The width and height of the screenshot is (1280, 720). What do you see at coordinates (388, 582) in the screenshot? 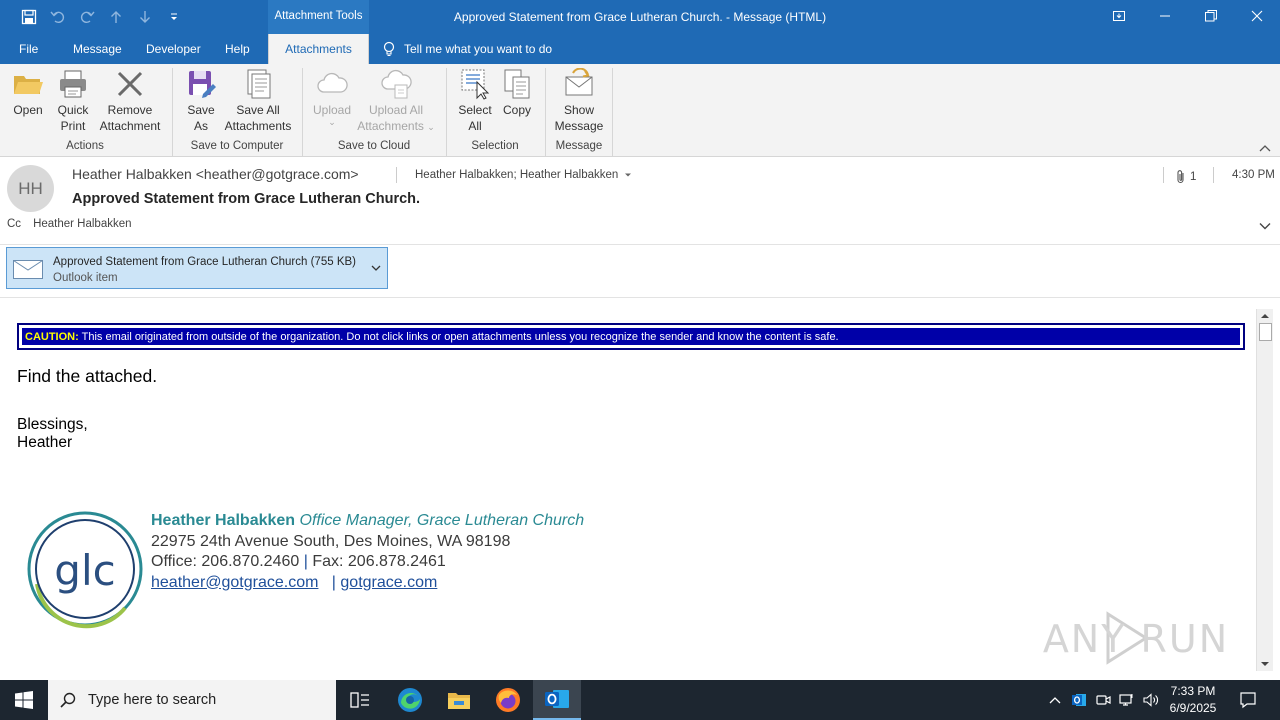
I see `signature-website-link: gotgrace.com` at bounding box center [388, 582].